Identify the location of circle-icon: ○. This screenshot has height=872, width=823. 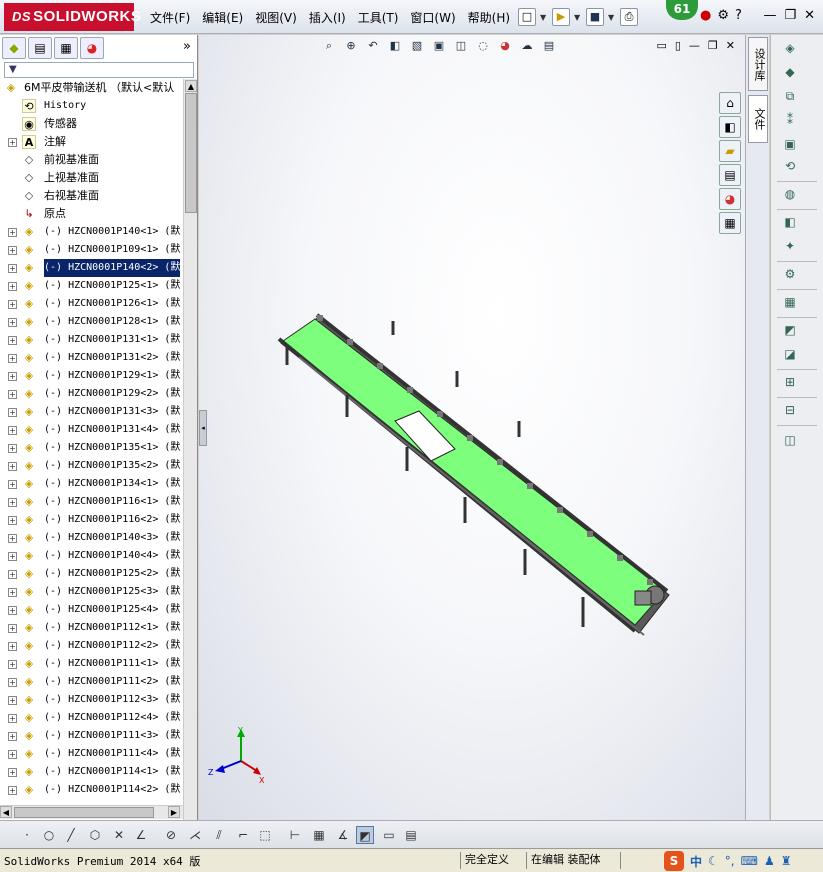
(49, 835).